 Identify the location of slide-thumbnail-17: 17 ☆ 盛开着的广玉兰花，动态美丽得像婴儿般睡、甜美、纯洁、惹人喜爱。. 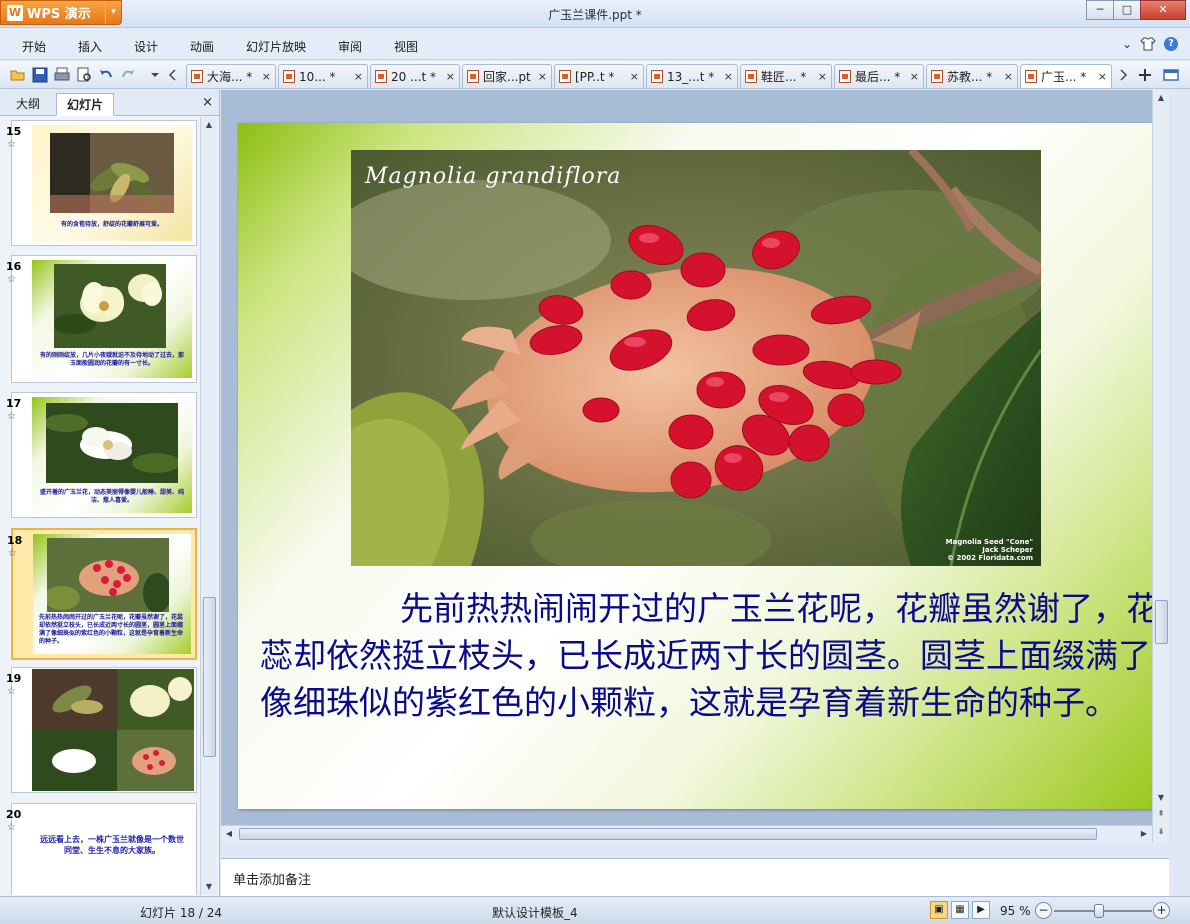
(101, 455).